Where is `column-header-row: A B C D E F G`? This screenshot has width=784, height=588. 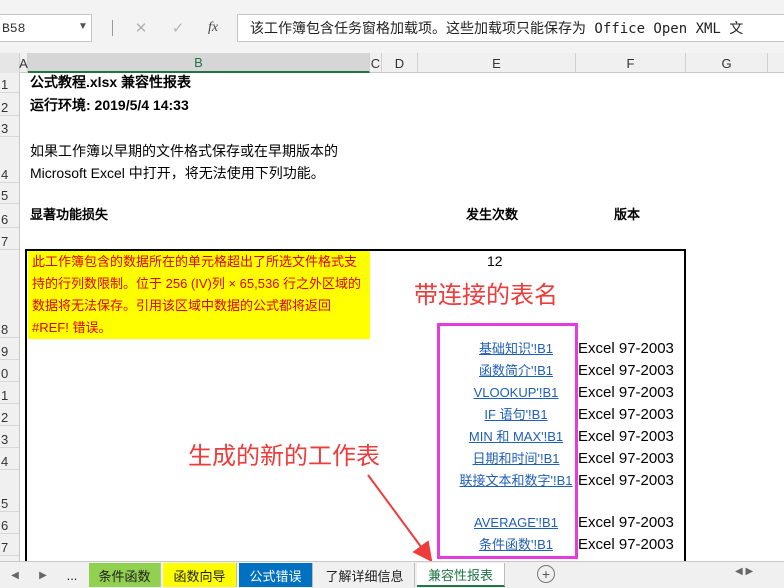
column-header-row: A B C D E F G is located at coordinates (392, 63).